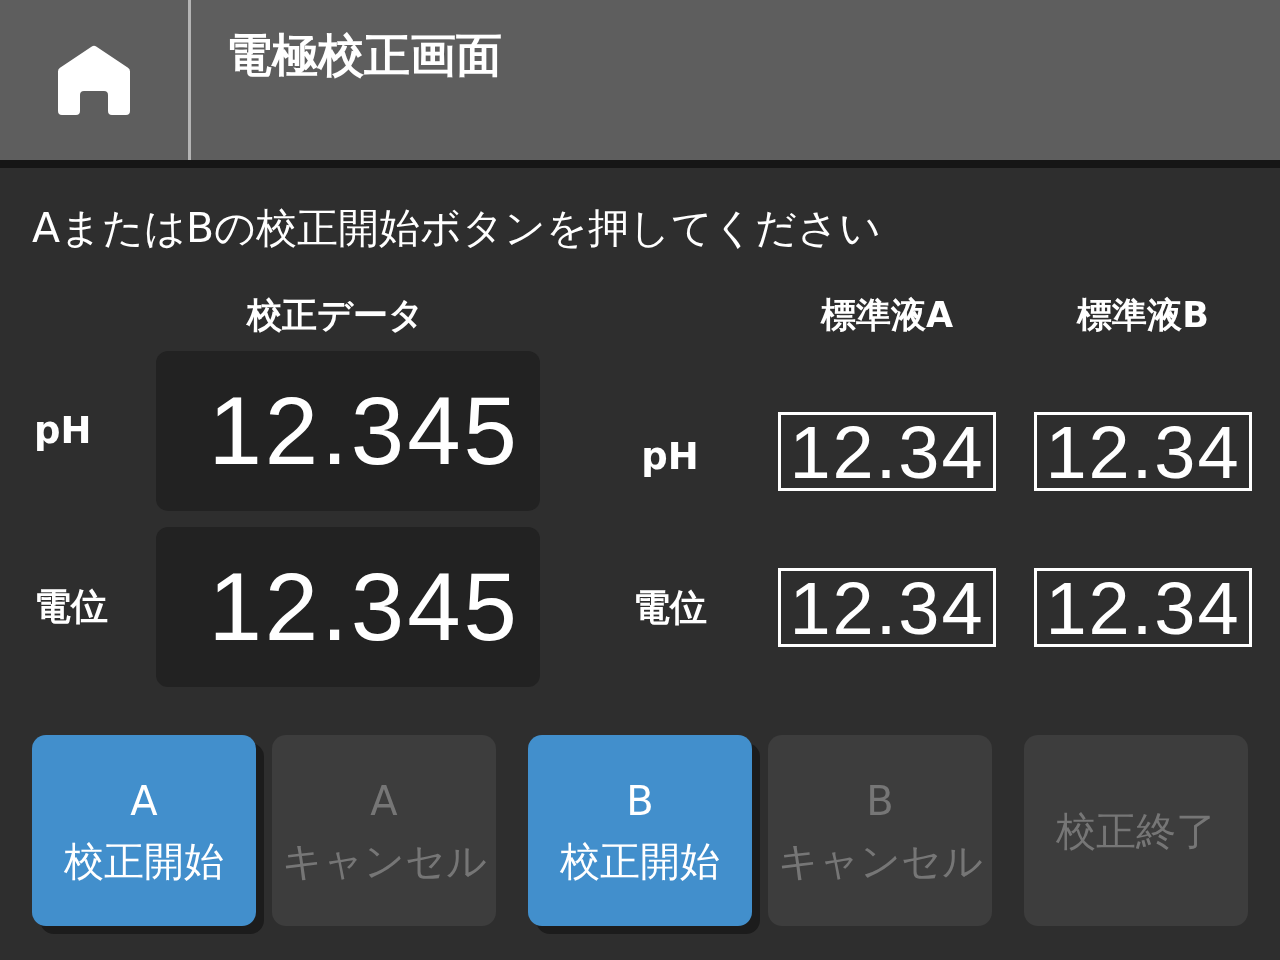 This screenshot has width=1280, height=960. Describe the element at coordinates (335, 315) in the screenshot. I see `column-heading: 校正データ` at that location.